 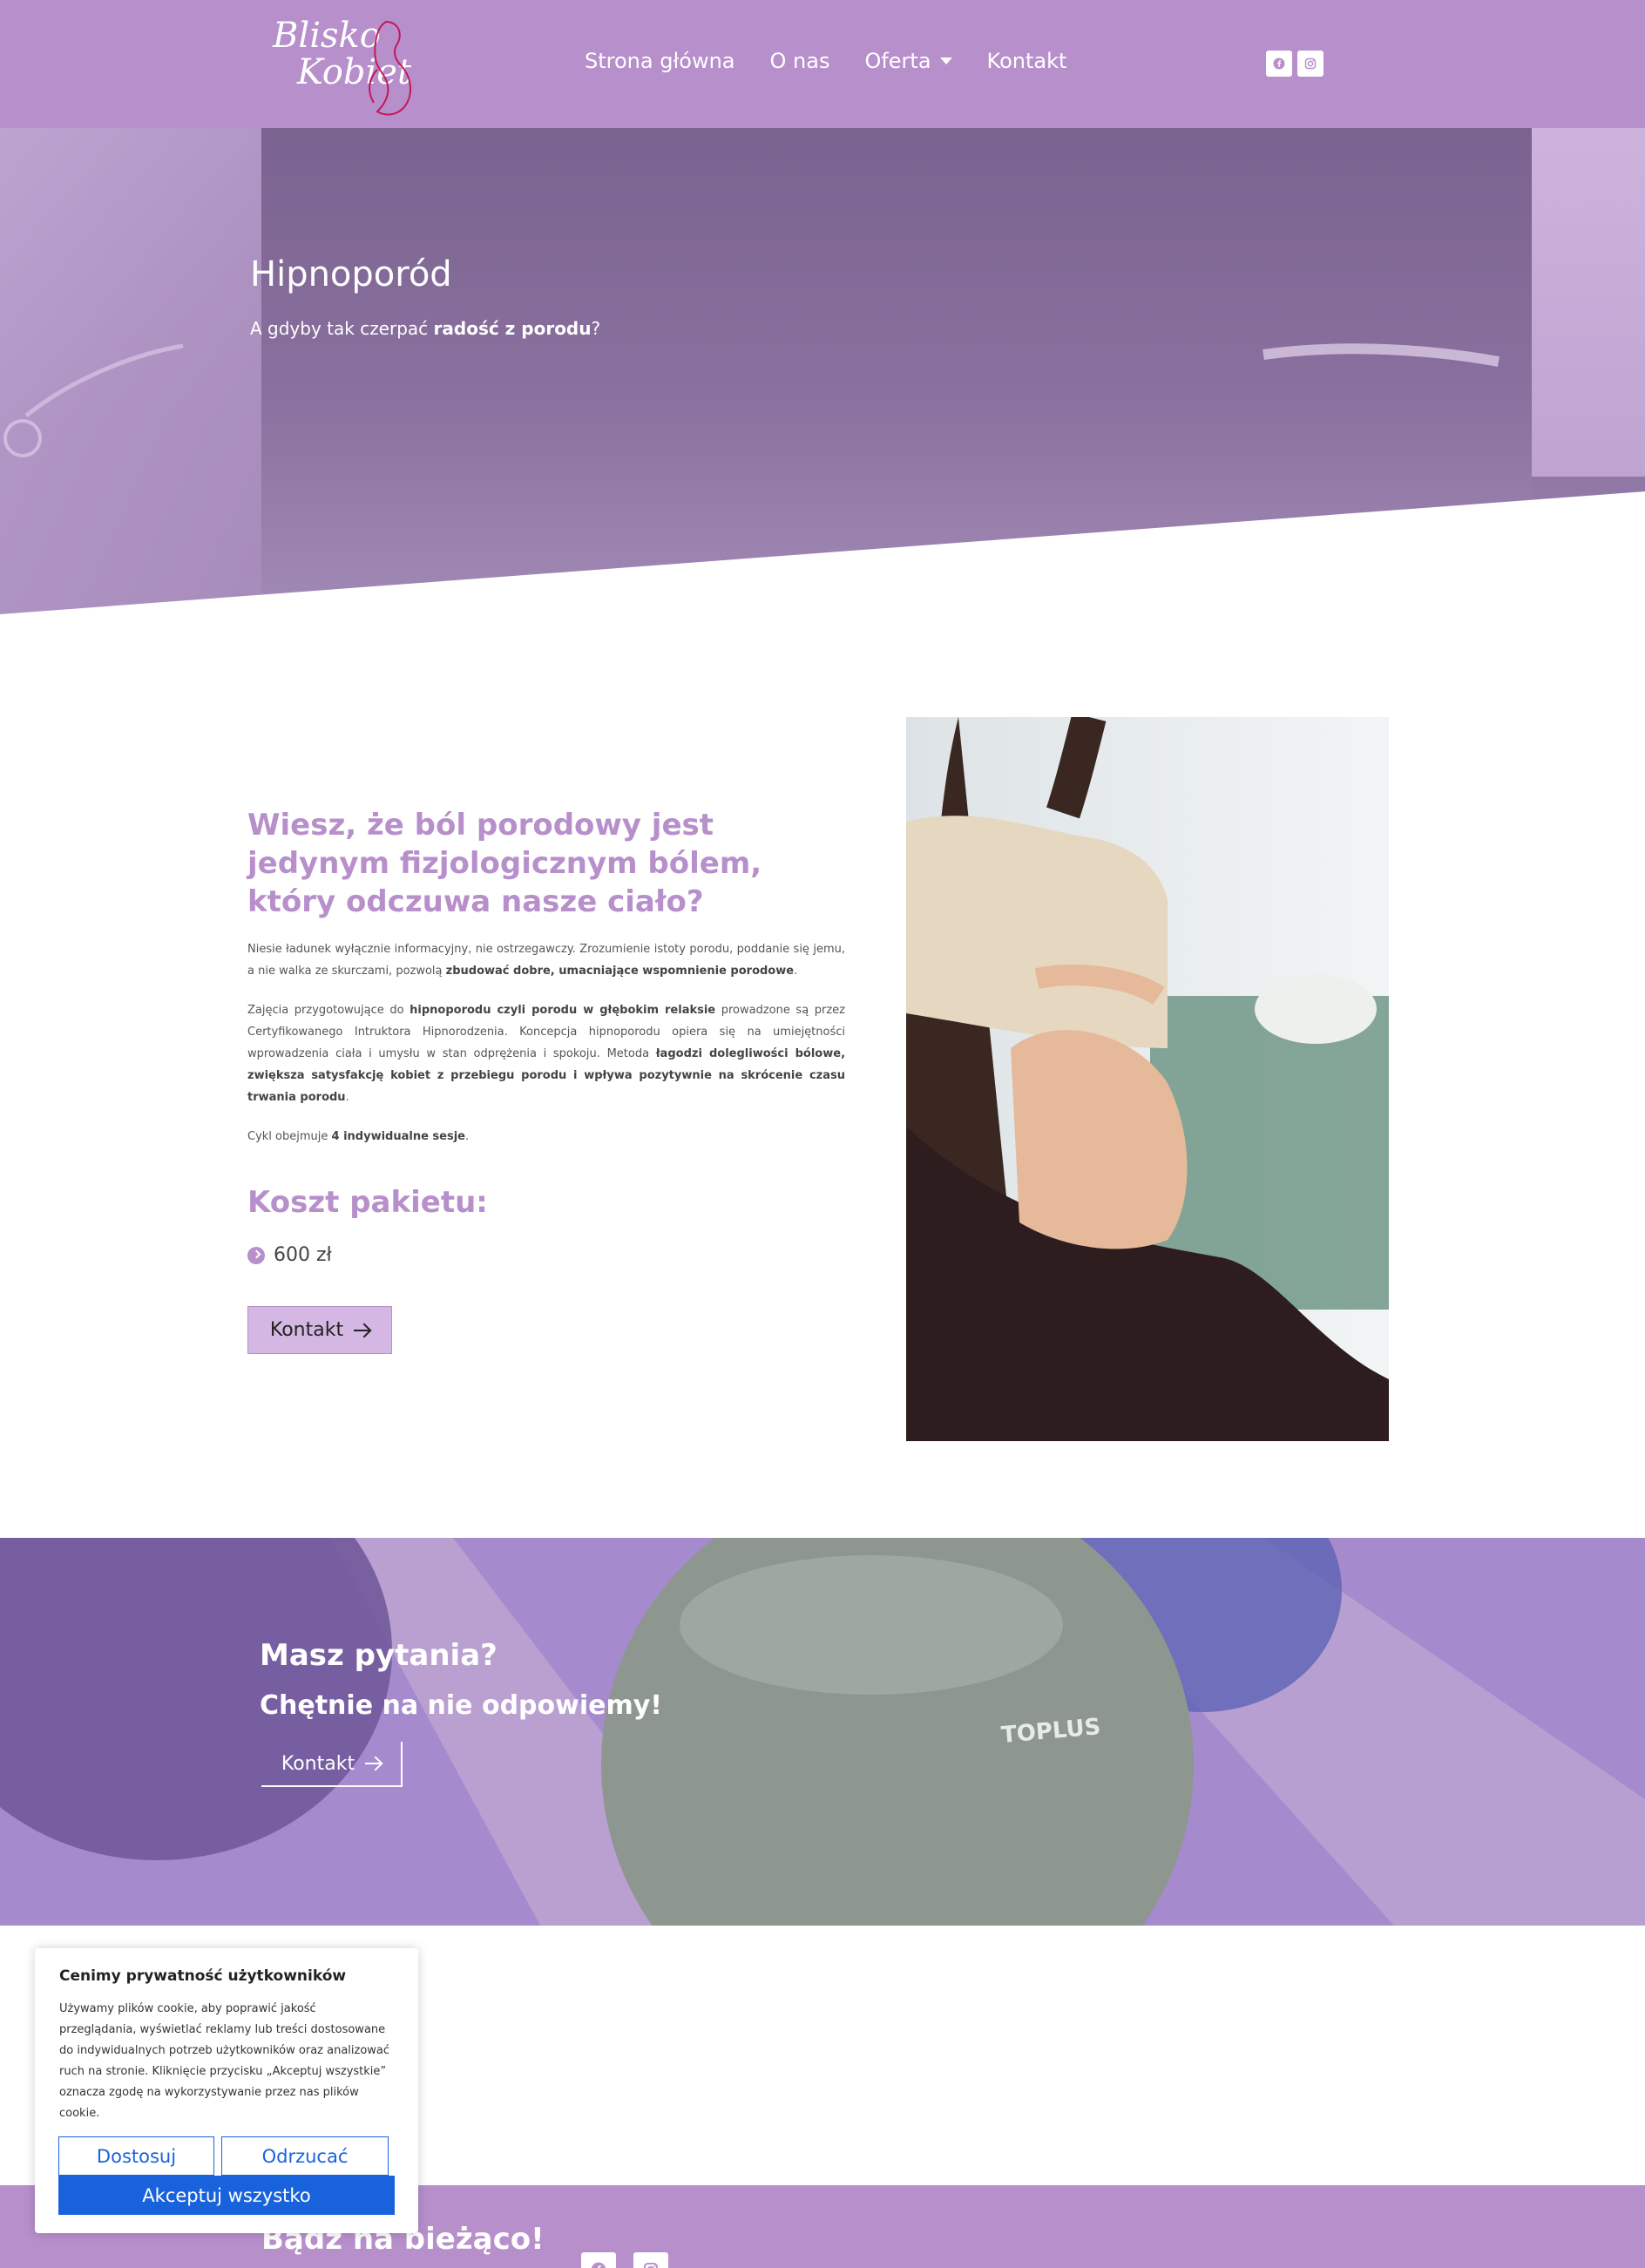 I want to click on cookie-customize-button: Dostosuj, so click(x=136, y=2156).